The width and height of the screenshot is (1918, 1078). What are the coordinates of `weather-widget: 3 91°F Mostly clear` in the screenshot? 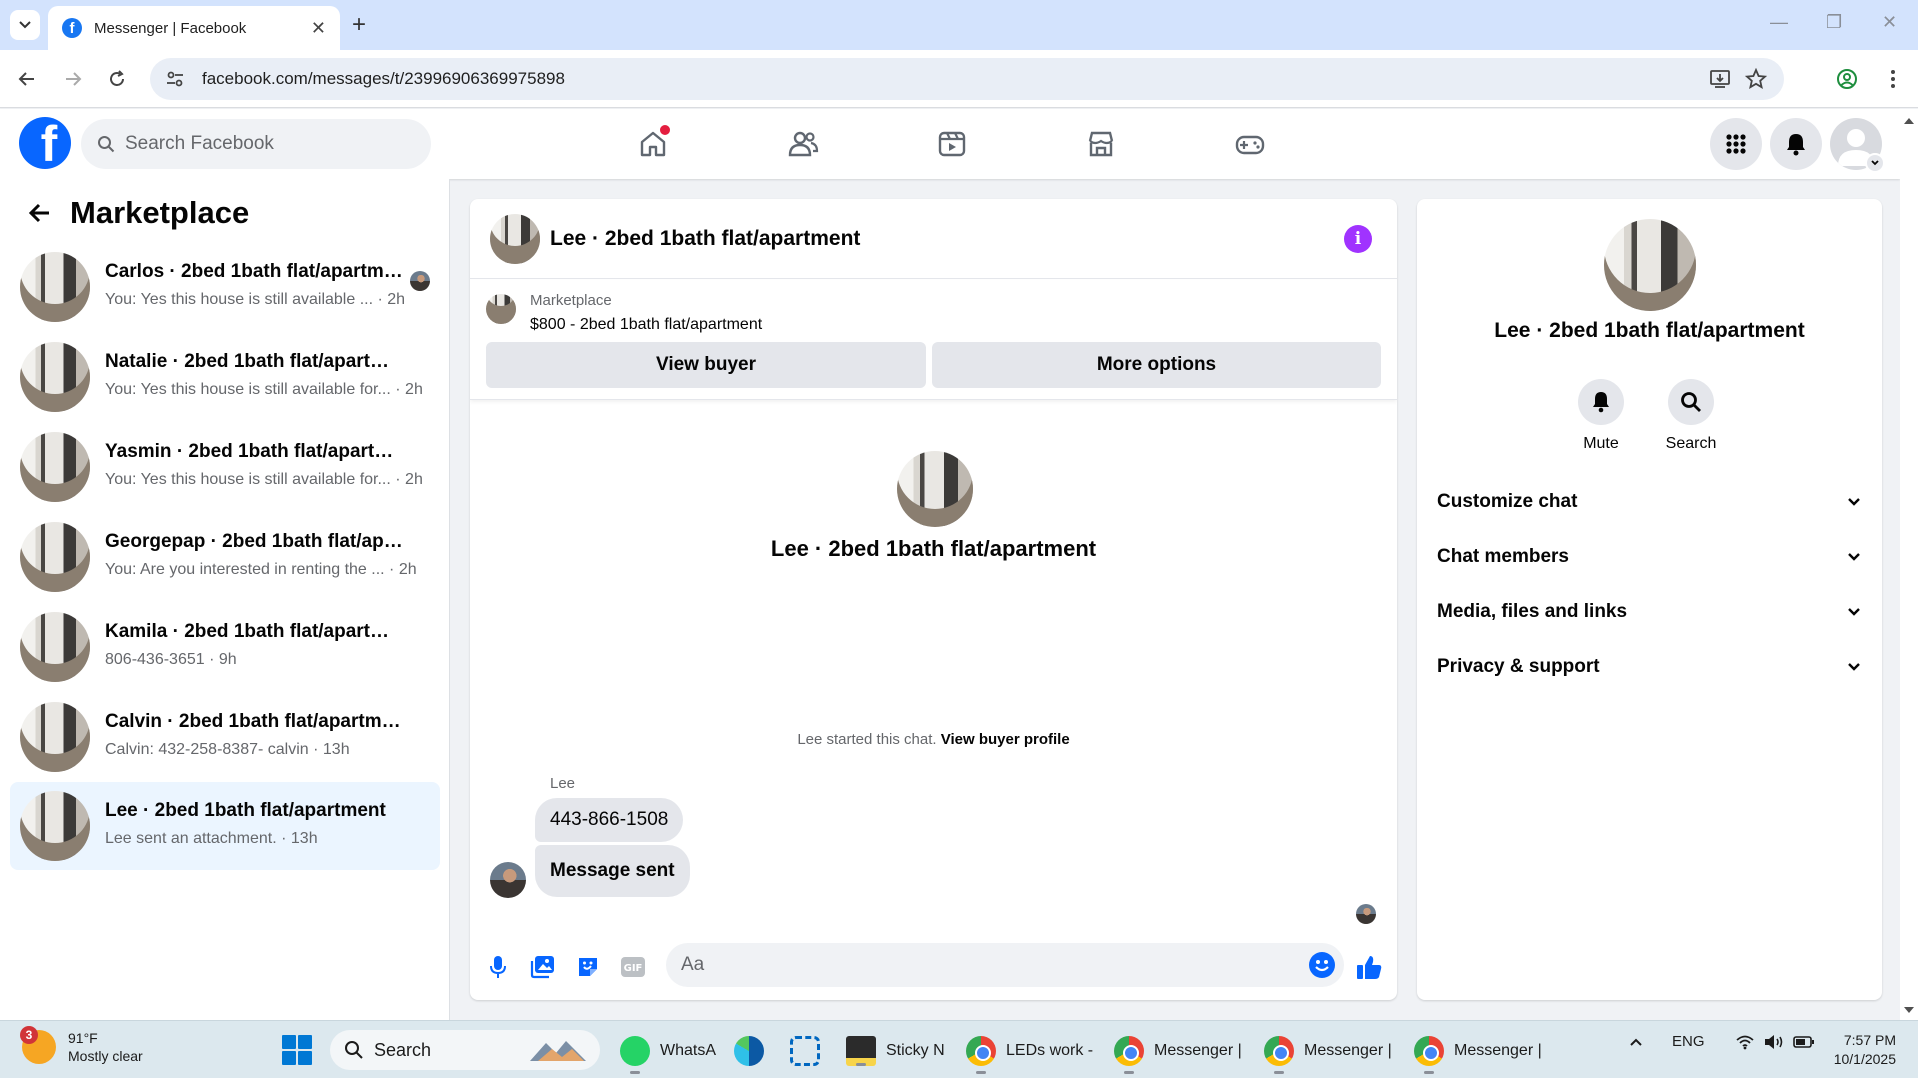 It's located at (81, 1045).